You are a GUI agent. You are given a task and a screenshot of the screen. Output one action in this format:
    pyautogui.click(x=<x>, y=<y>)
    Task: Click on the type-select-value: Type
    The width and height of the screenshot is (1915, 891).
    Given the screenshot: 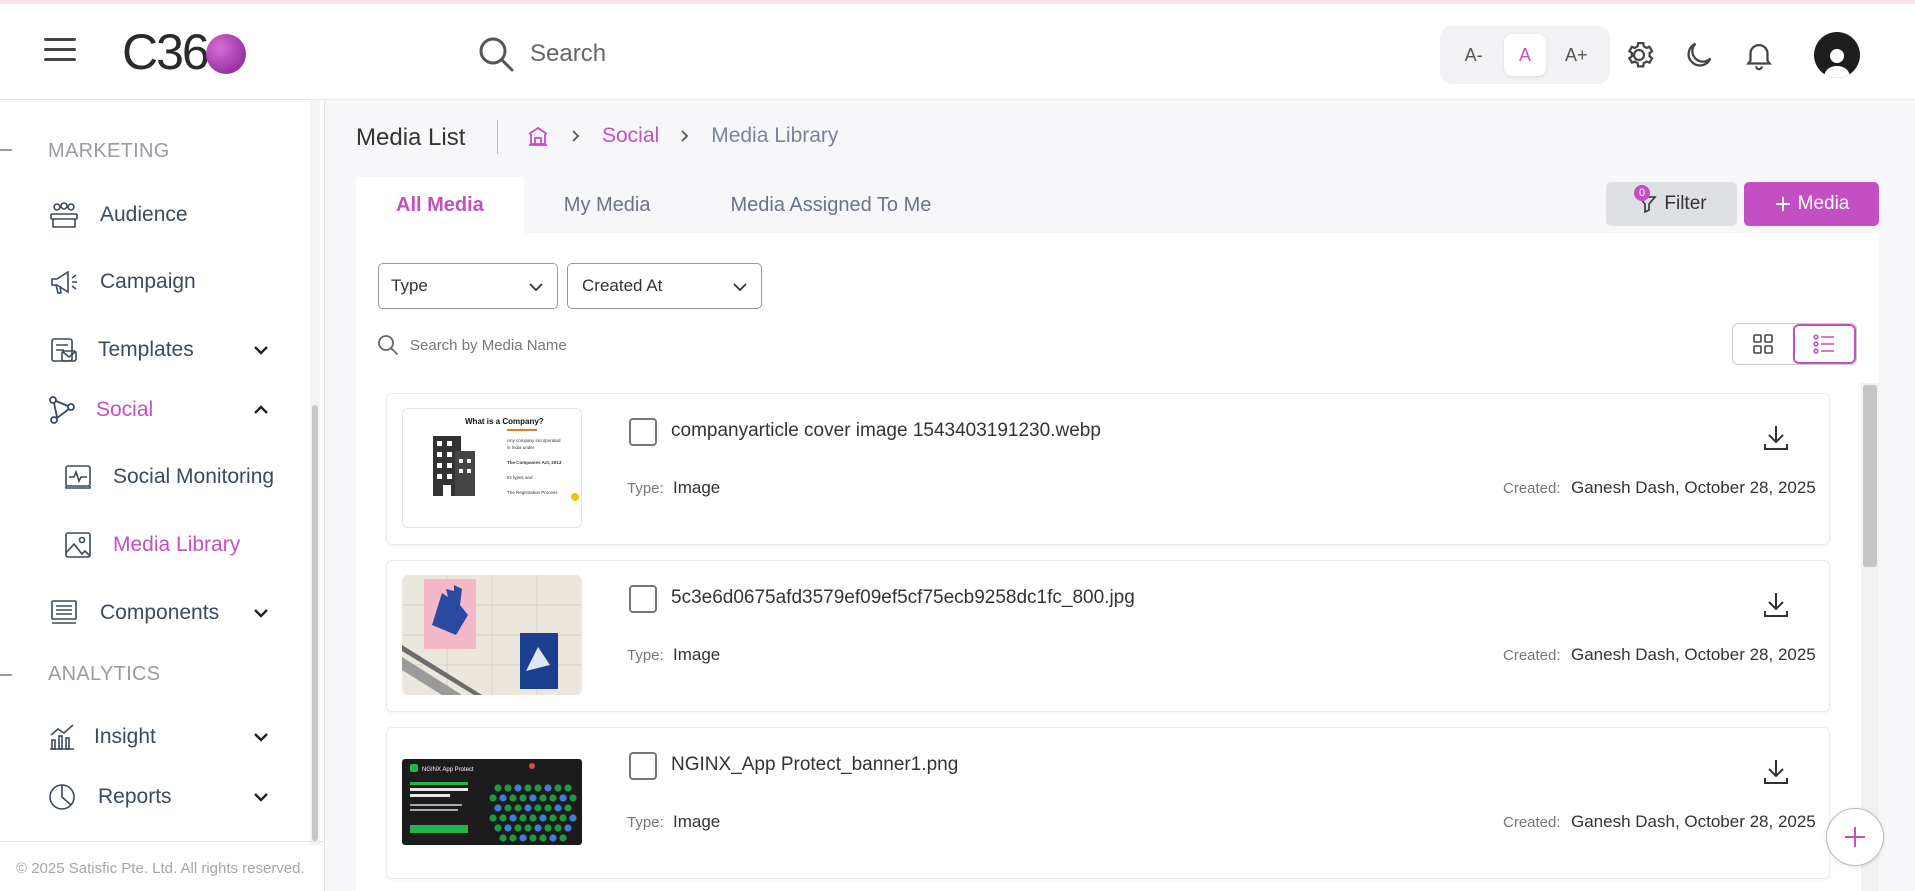 What is the action you would take?
    pyautogui.click(x=409, y=285)
    